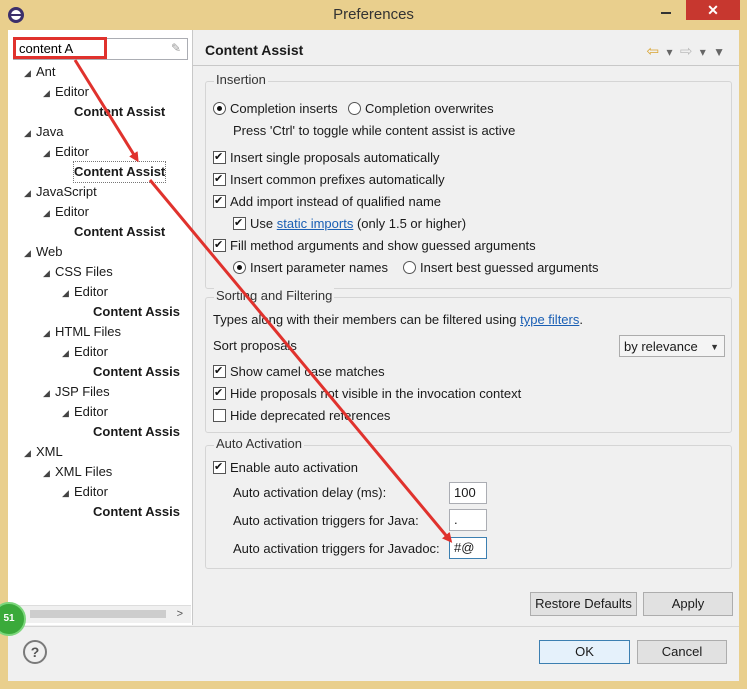 This screenshot has width=747, height=689. Describe the element at coordinates (177, 48) in the screenshot. I see `eraser-icon: ✎` at that location.